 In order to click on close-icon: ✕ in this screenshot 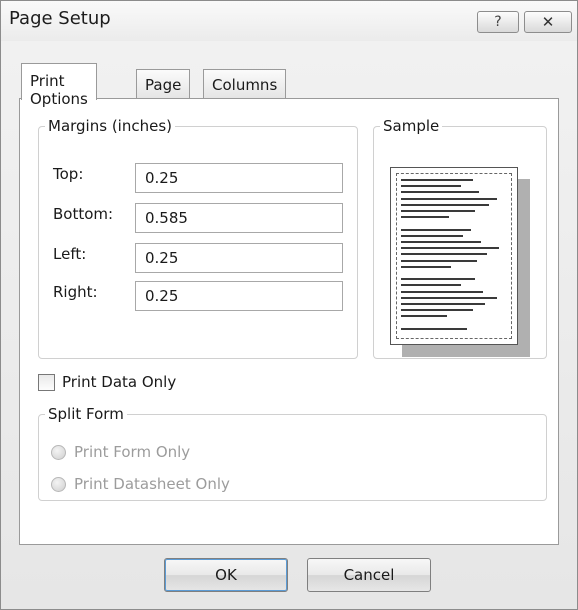, I will do `click(548, 22)`.